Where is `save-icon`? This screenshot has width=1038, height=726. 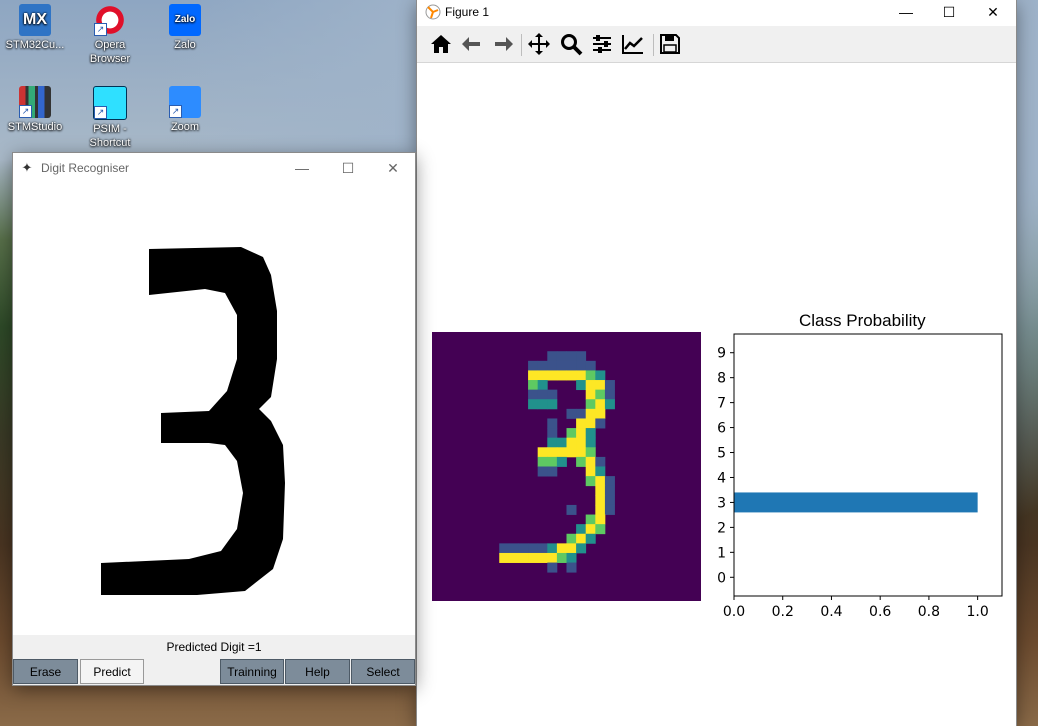 save-icon is located at coordinates (671, 45).